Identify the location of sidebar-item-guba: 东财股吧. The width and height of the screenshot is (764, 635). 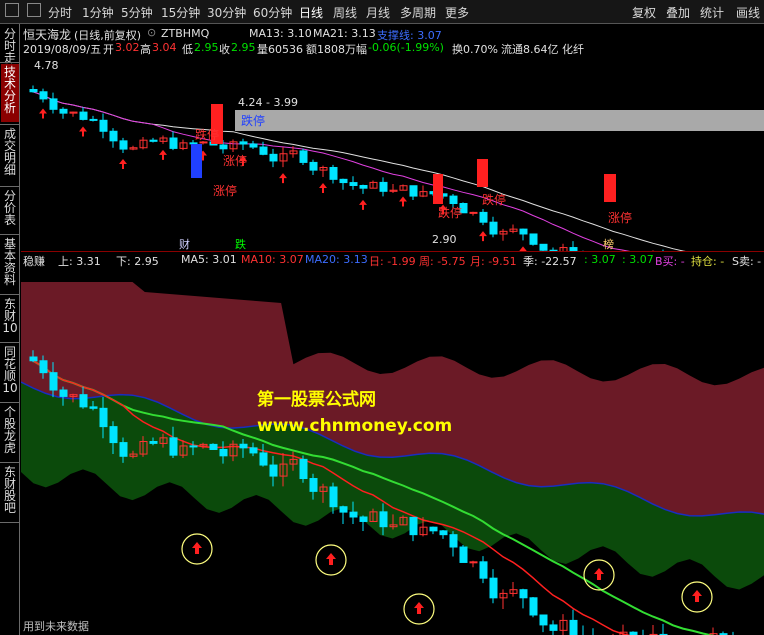
(10, 492).